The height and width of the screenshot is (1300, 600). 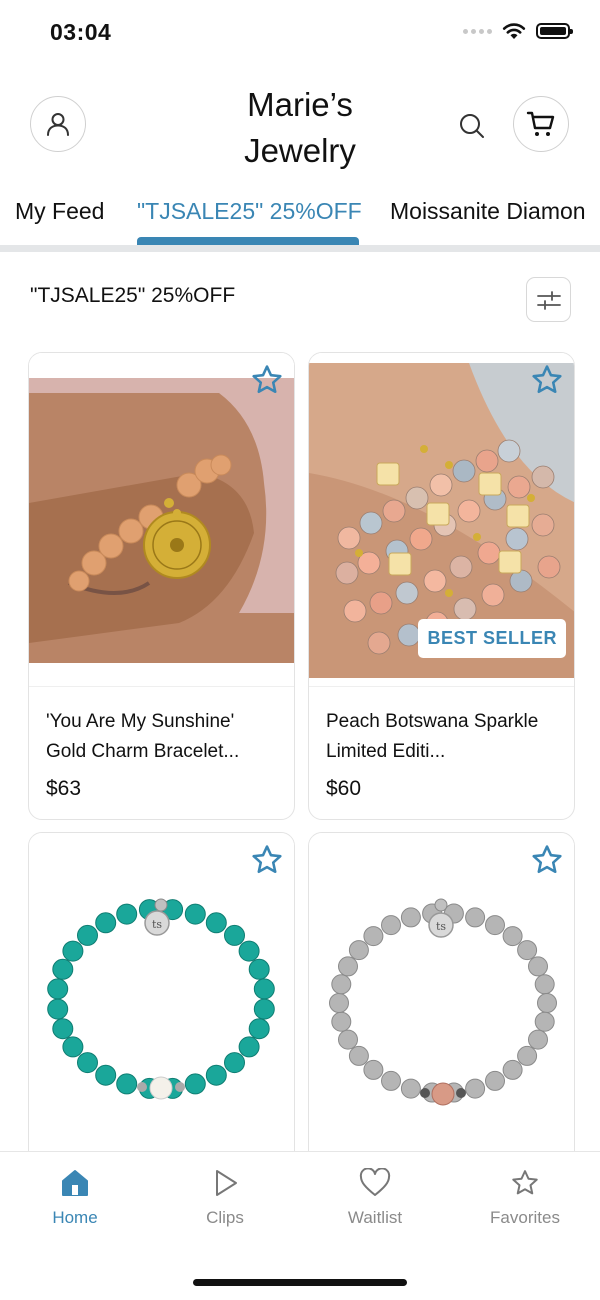 I want to click on best-seller-badge: BEST SELLER, so click(x=492, y=638).